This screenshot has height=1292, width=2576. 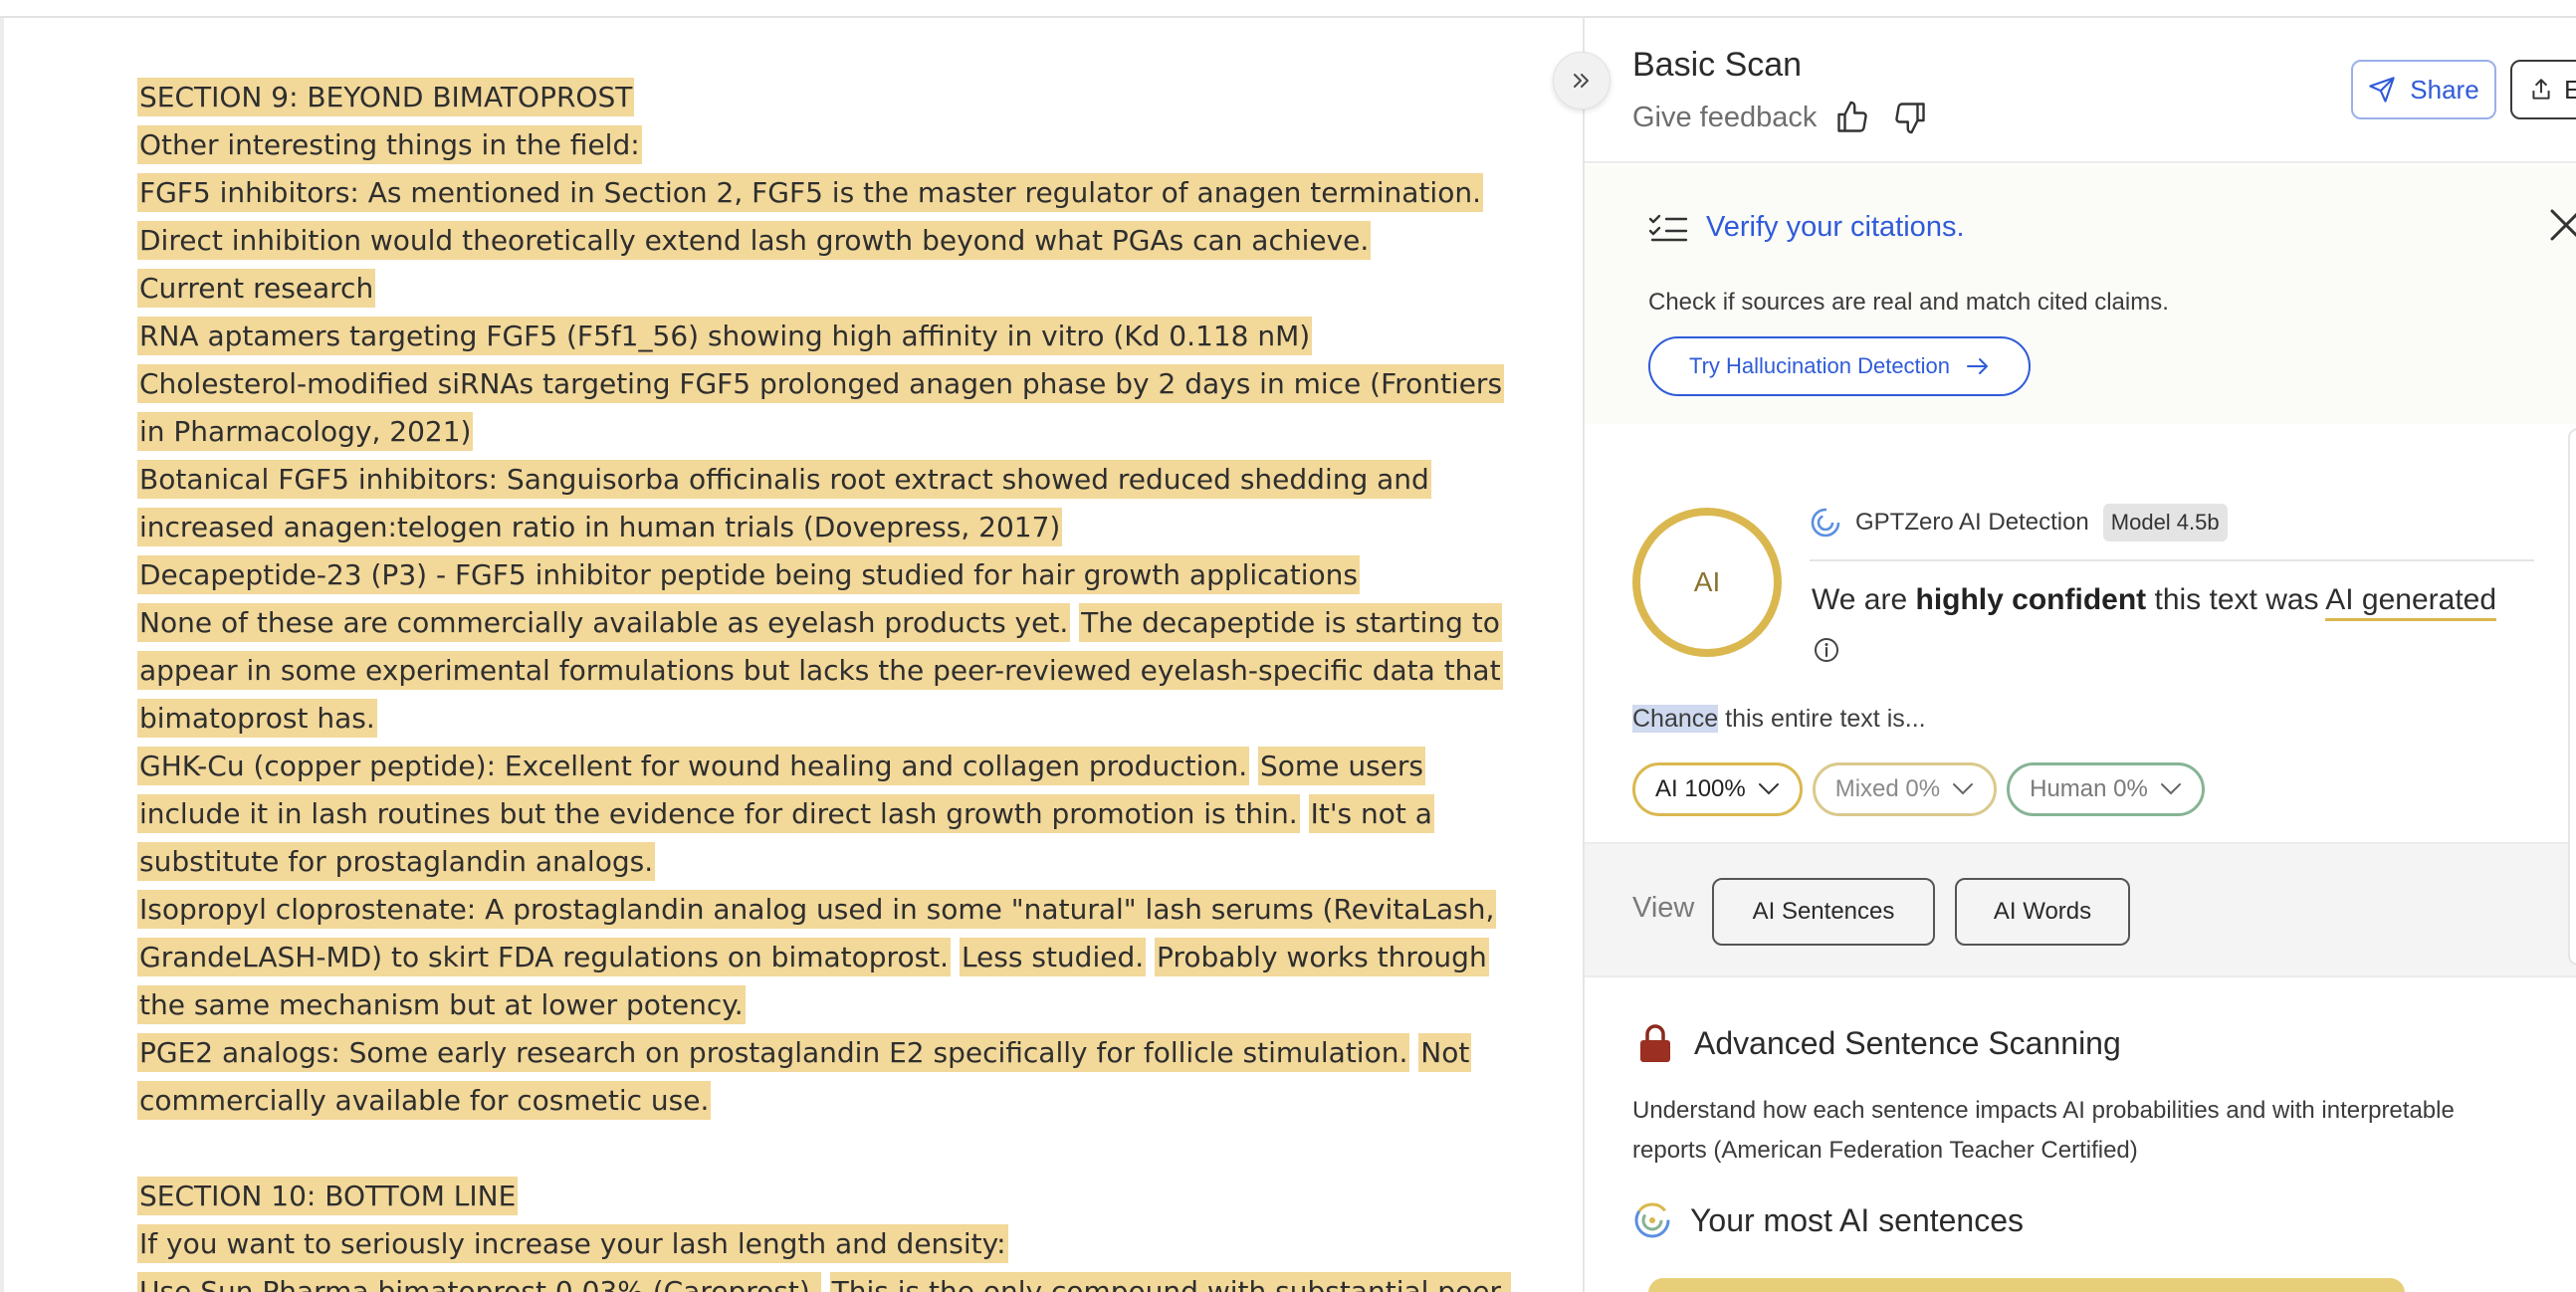 What do you see at coordinates (2572, 697) in the screenshot?
I see `side-card-edge` at bounding box center [2572, 697].